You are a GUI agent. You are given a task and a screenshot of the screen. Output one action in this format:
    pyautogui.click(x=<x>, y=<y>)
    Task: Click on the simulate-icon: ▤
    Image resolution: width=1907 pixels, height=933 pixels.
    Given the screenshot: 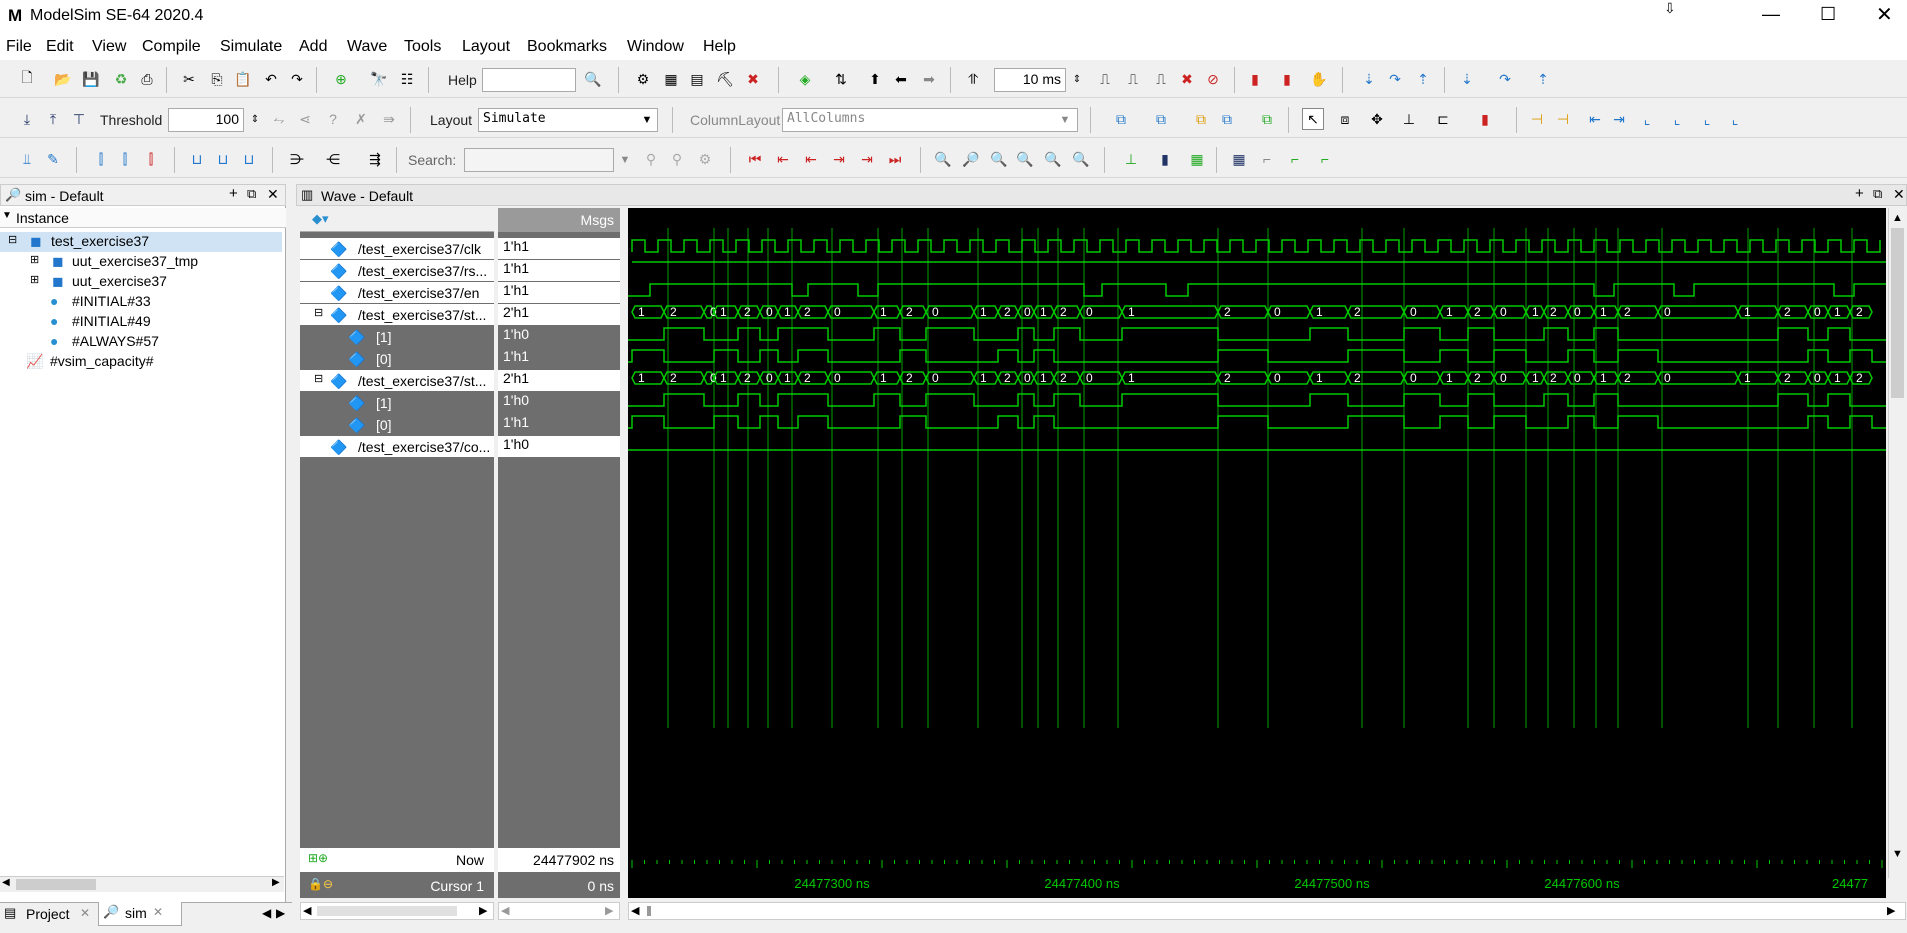 What is the action you would take?
    pyautogui.click(x=697, y=79)
    